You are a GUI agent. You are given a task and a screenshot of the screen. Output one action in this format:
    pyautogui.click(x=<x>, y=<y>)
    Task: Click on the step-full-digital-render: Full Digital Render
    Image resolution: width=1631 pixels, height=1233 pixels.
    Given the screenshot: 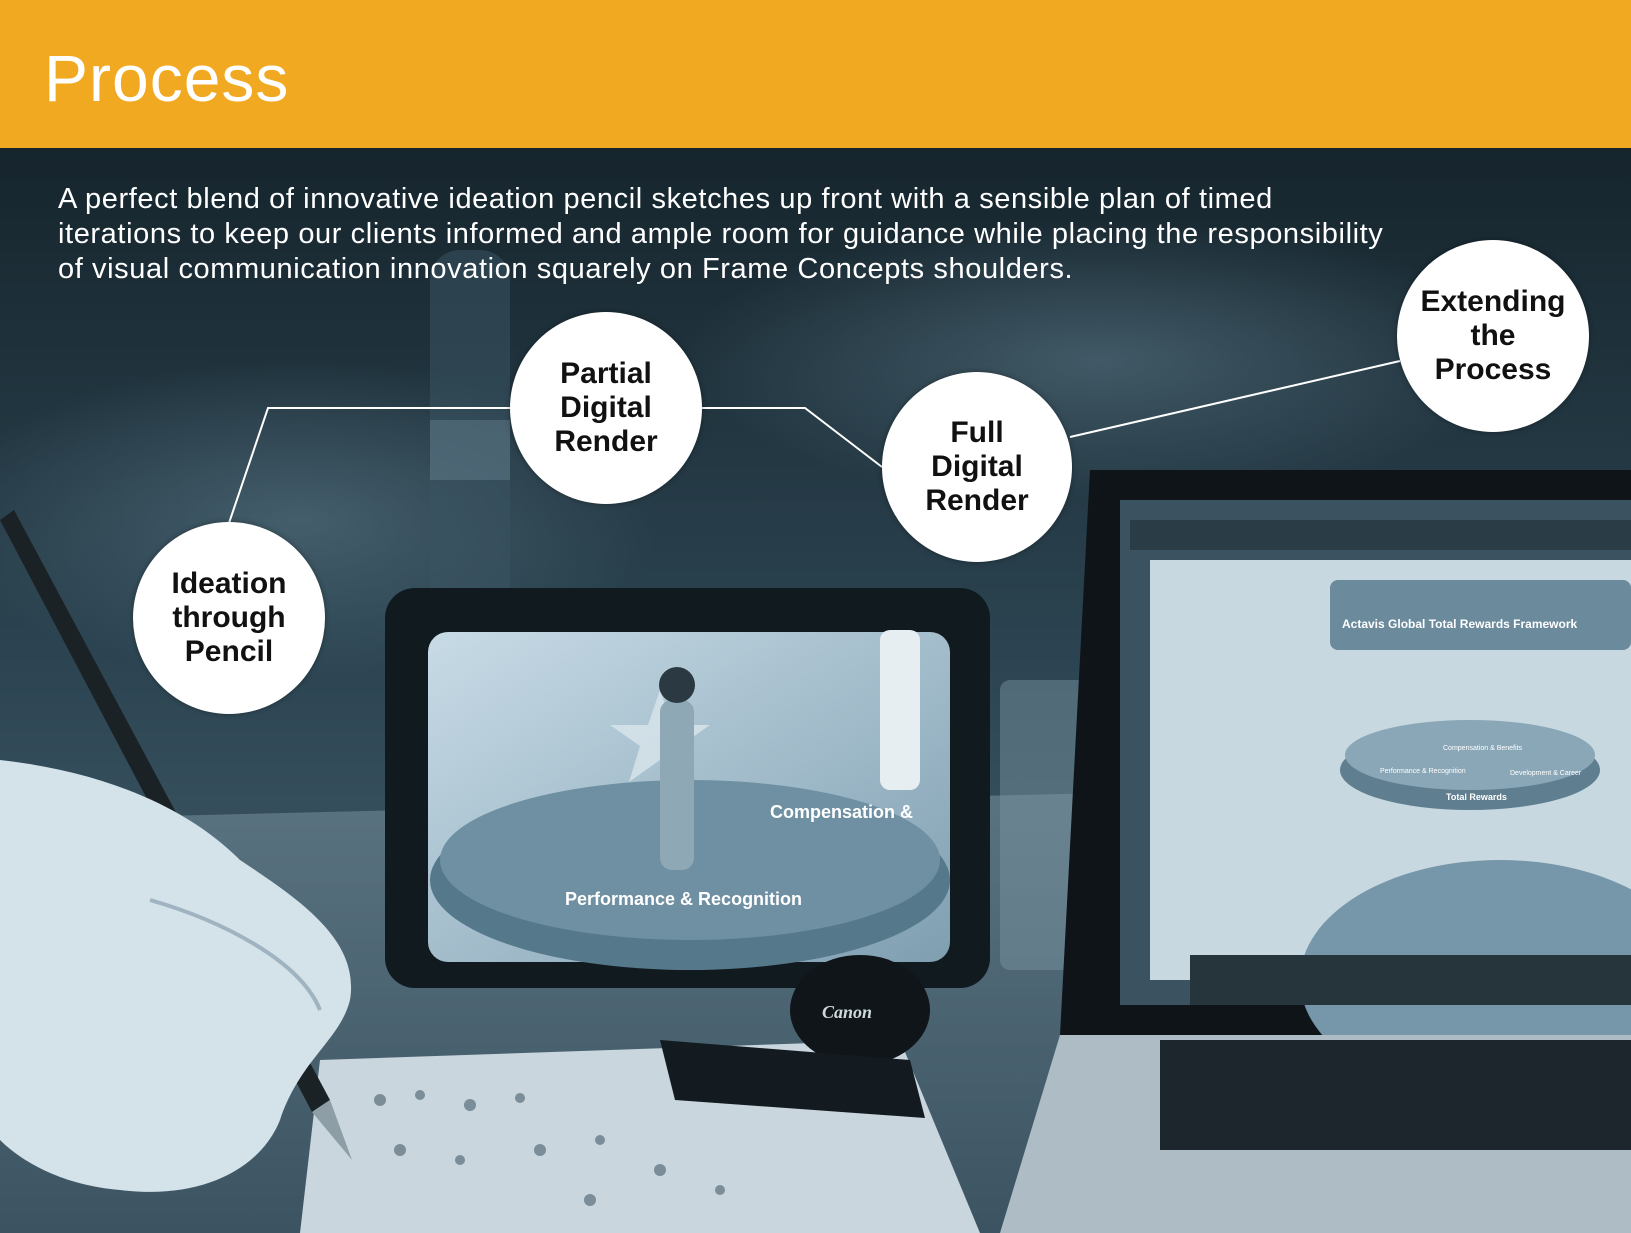 What is the action you would take?
    pyautogui.click(x=977, y=467)
    